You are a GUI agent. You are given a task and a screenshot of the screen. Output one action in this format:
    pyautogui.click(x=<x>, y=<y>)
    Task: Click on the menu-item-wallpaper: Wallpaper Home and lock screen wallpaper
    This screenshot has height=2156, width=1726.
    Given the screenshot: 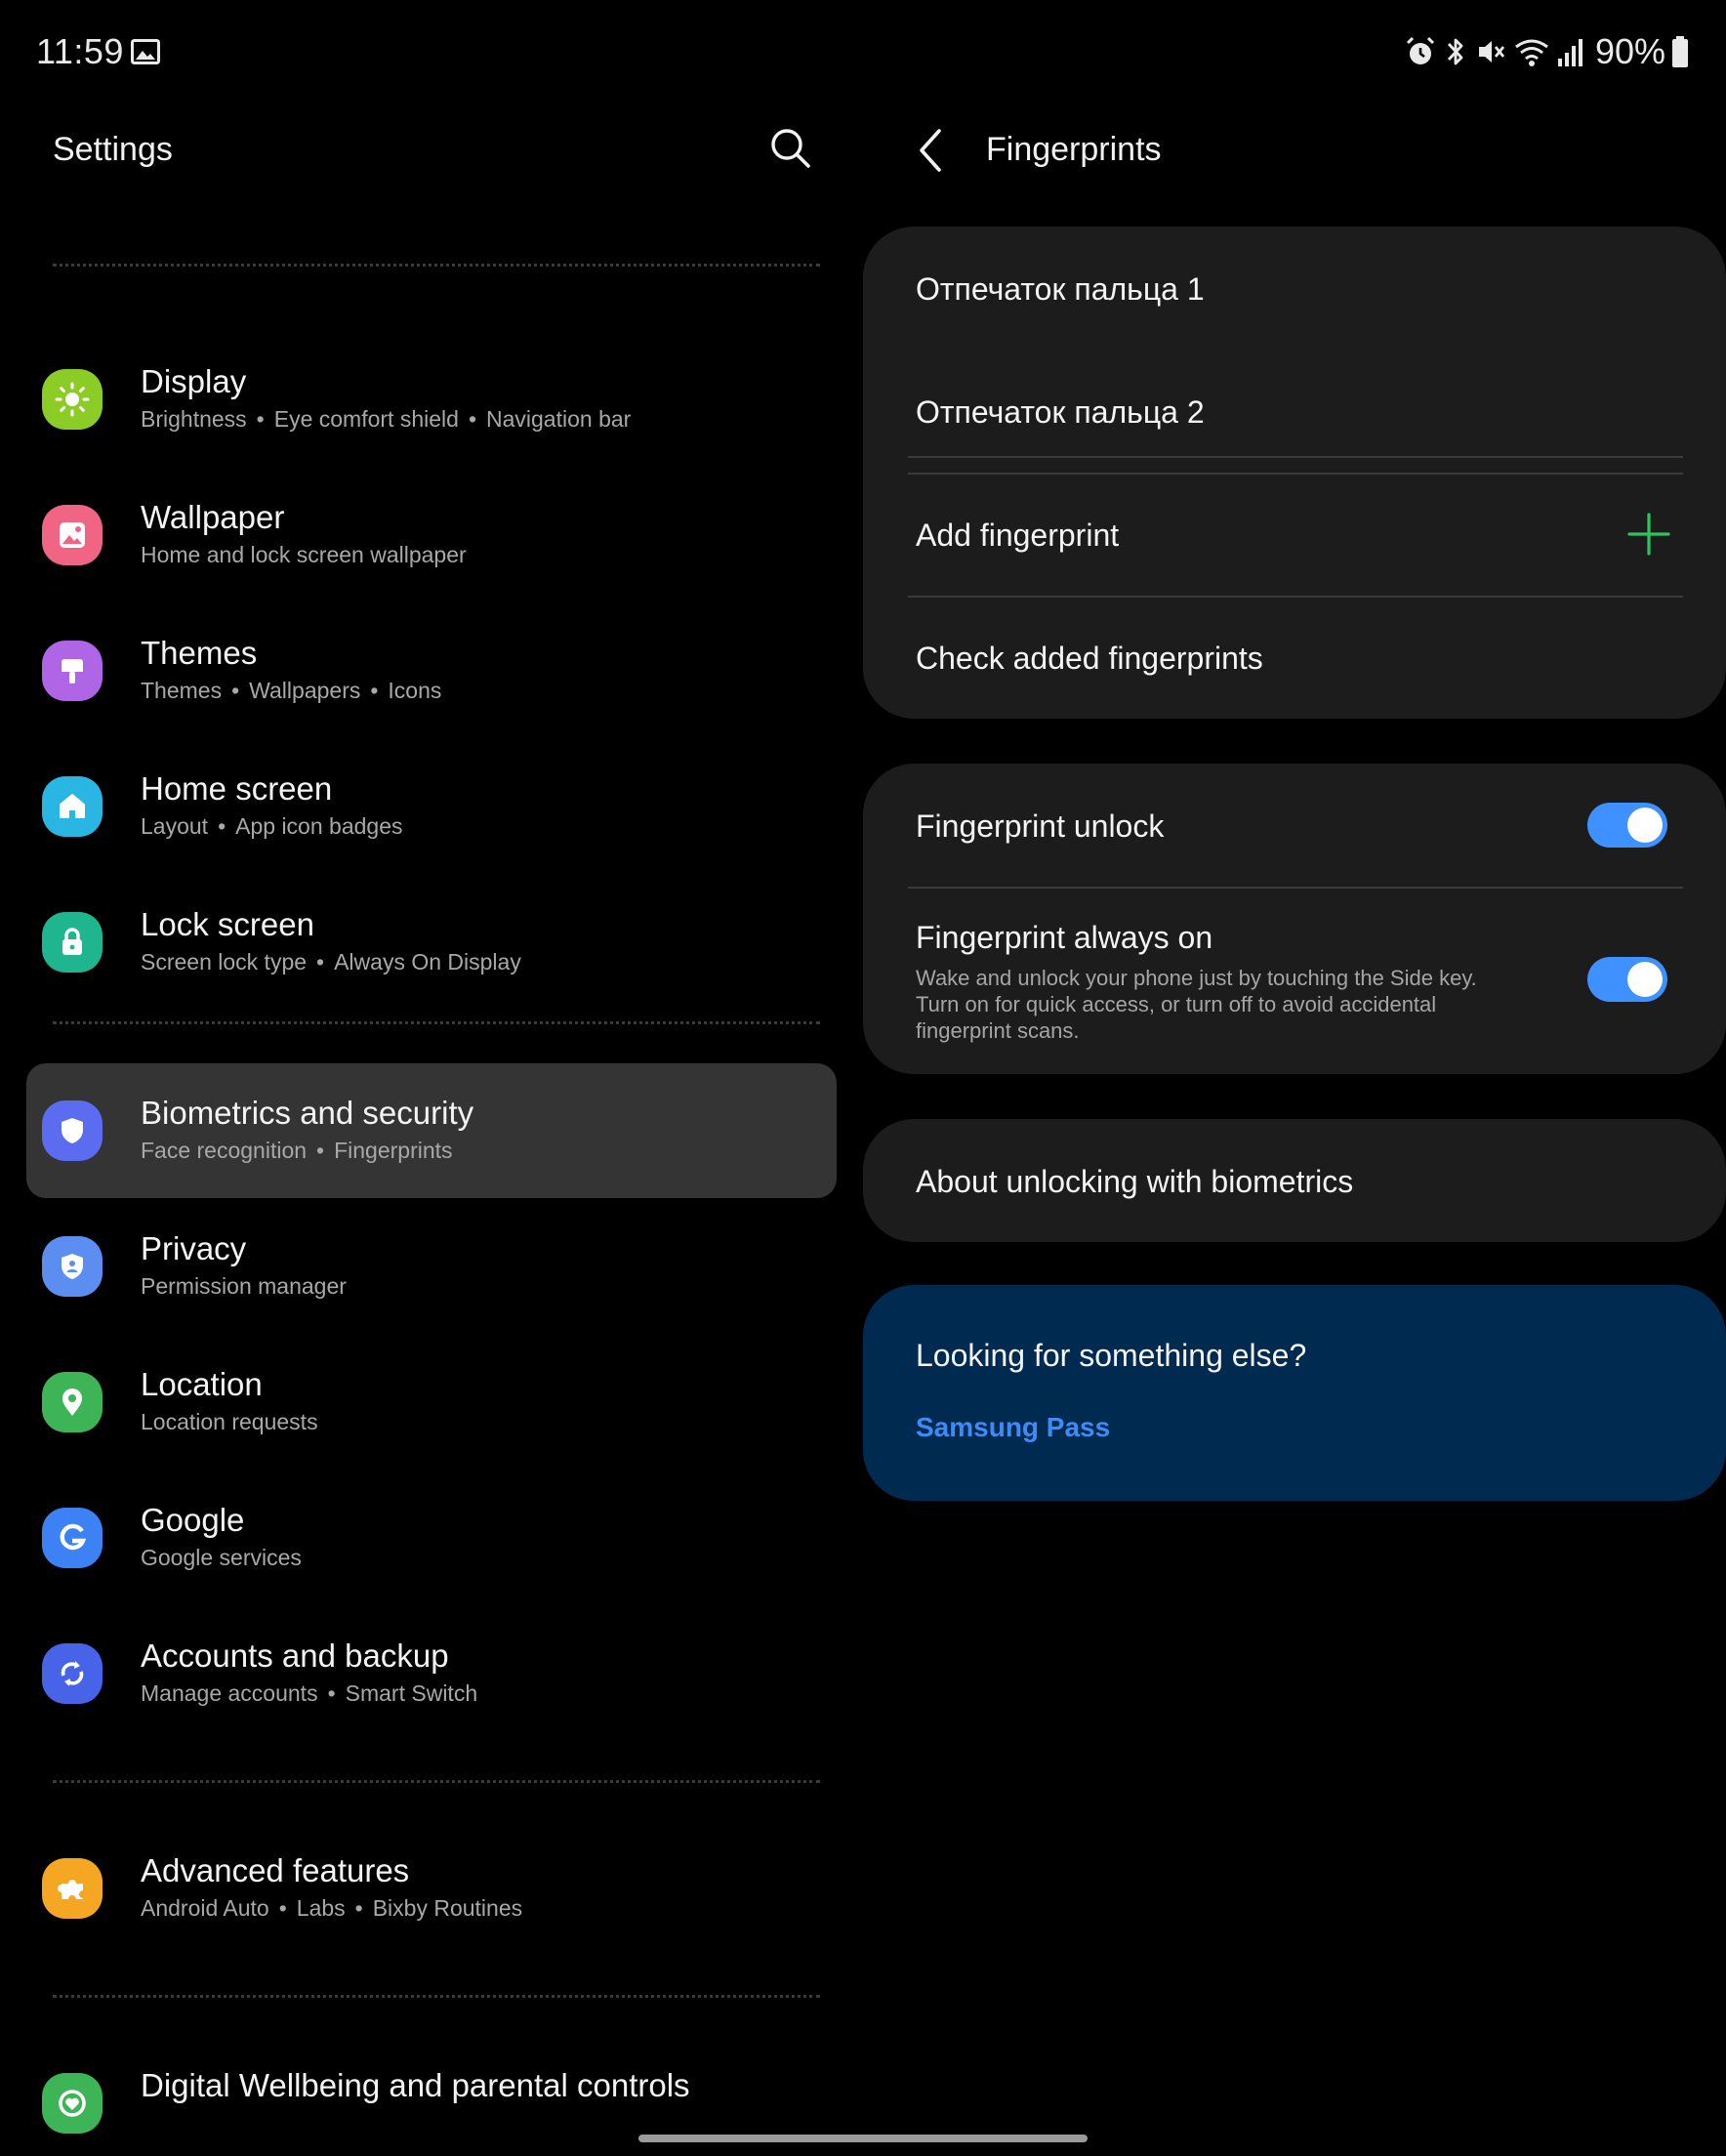 What is the action you would take?
    pyautogui.click(x=431, y=535)
    